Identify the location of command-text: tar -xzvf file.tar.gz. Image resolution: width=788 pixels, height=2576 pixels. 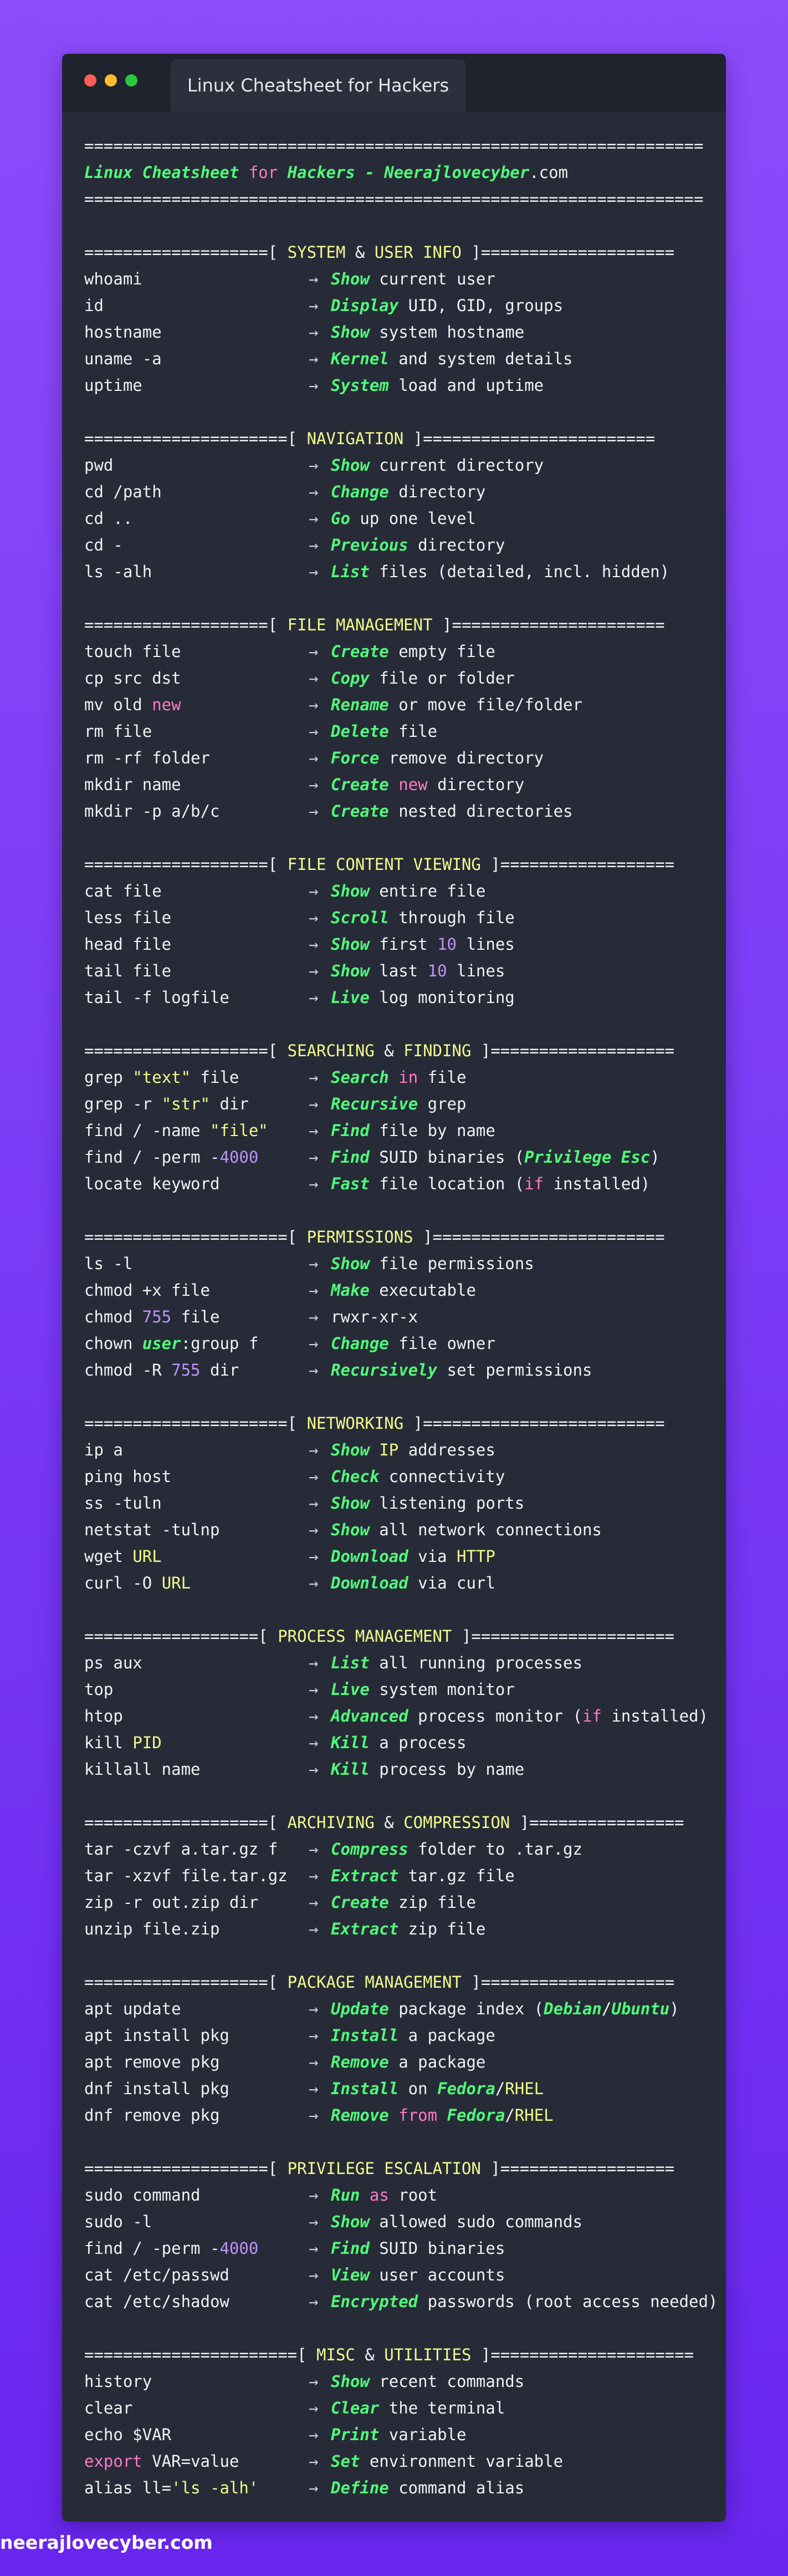
(196, 1876).